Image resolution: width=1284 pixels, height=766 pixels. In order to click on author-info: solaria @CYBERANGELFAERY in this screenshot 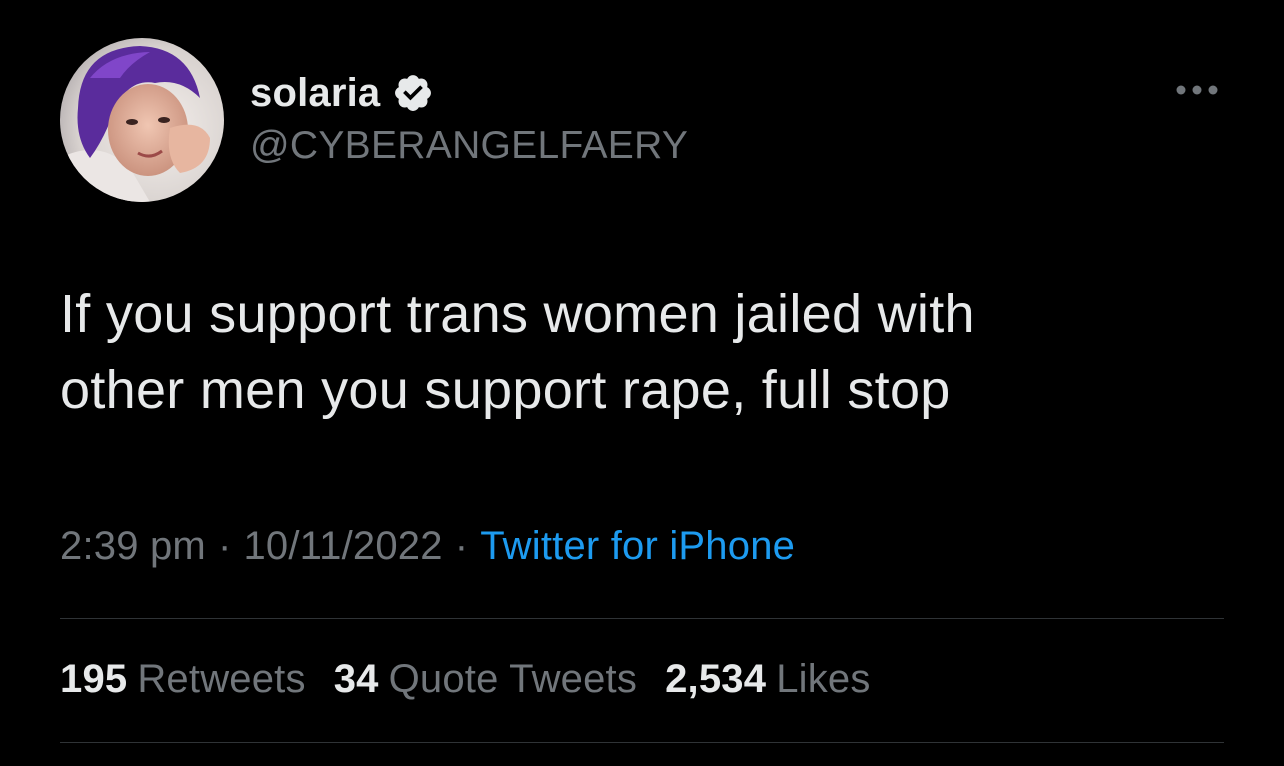, I will do `click(469, 118)`.